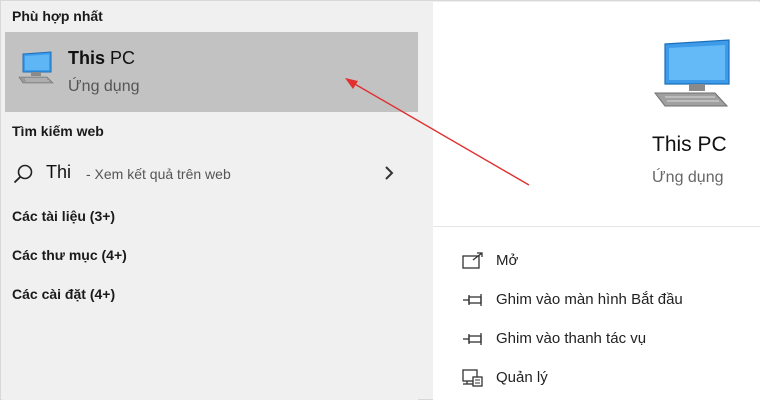 The image size is (760, 400). I want to click on preview-app-type: Ứng dụng, so click(688, 177).